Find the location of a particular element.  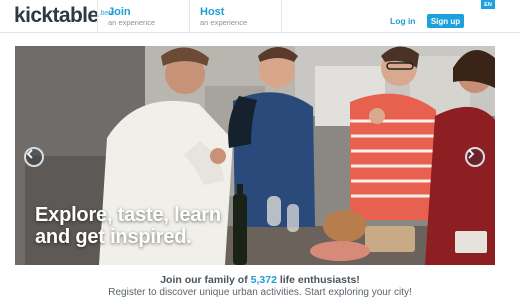

hero-headline-line1: Explore, taste, learn is located at coordinates (128, 215).